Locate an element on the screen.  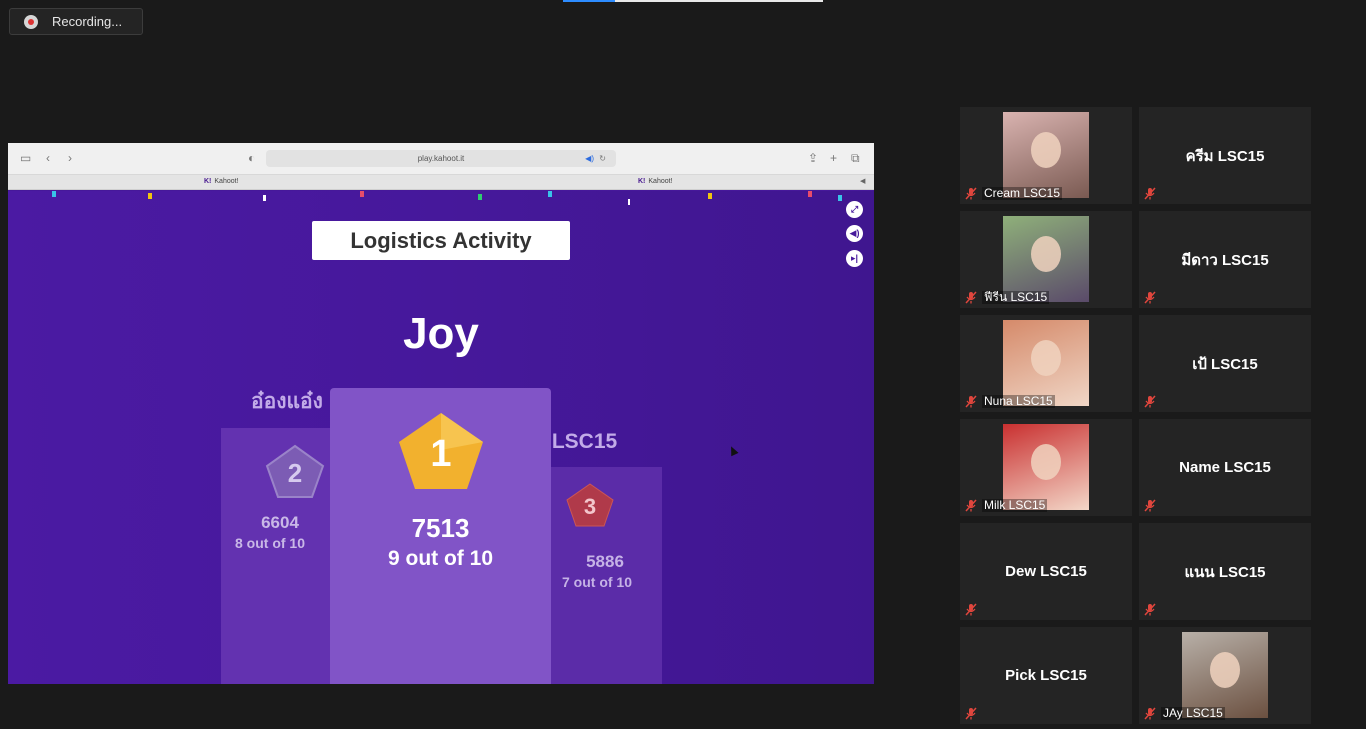
address-bar: play.kahoot.it ◀) ↻ is located at coordinates (441, 158).